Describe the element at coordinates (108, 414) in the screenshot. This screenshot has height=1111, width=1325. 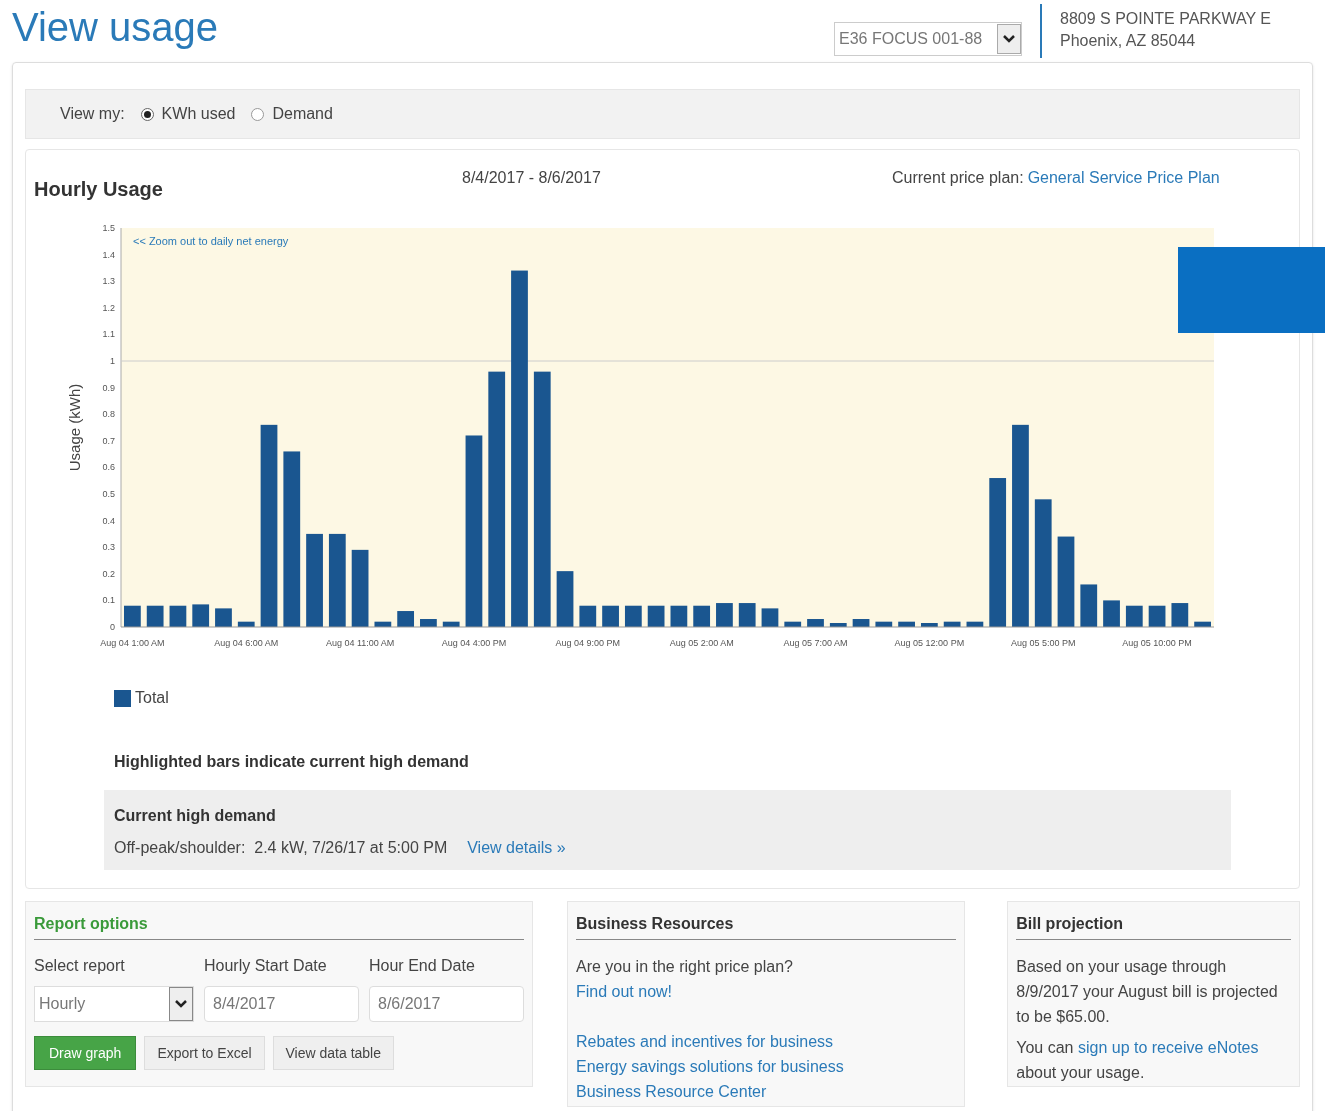
I see `y-tick-label: 0.8` at that location.